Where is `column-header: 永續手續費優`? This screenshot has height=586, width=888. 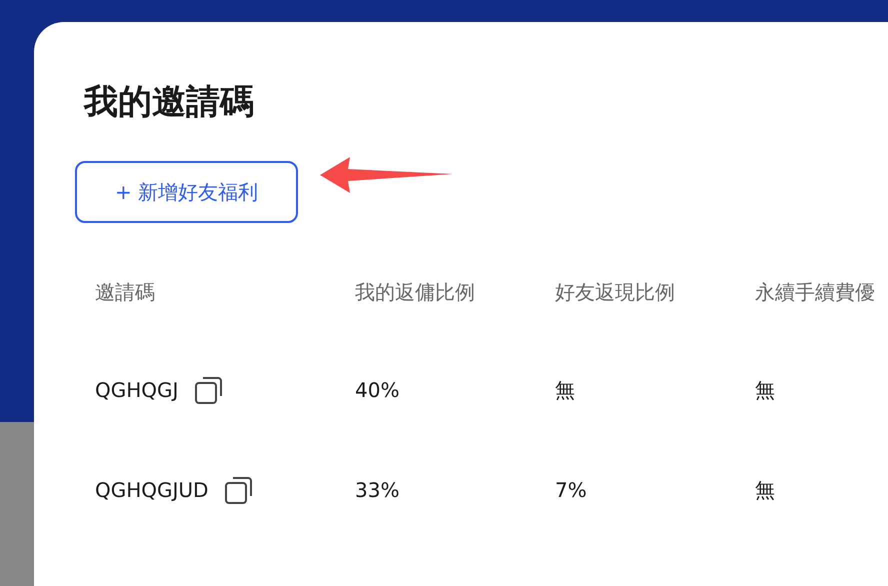 column-header: 永續手續費優 is located at coordinates (815, 292).